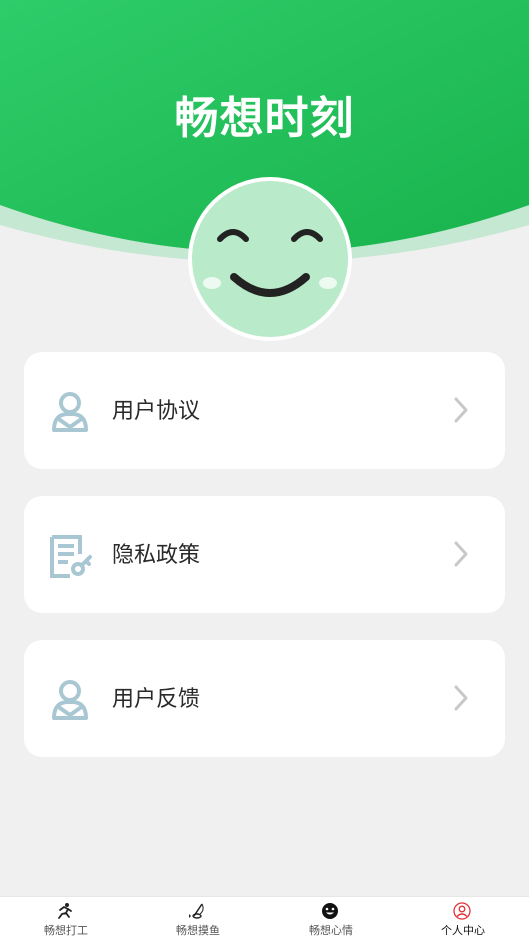 The height and width of the screenshot is (941, 529). I want to click on privacy-document-key-icon, so click(71, 556).